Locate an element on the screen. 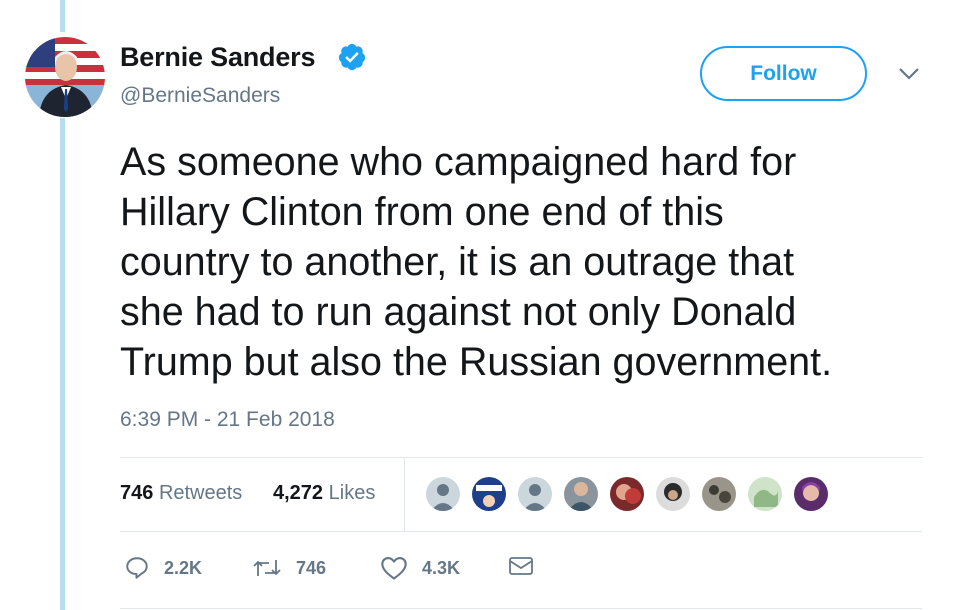  likes-label: Likes is located at coordinates (352, 493).